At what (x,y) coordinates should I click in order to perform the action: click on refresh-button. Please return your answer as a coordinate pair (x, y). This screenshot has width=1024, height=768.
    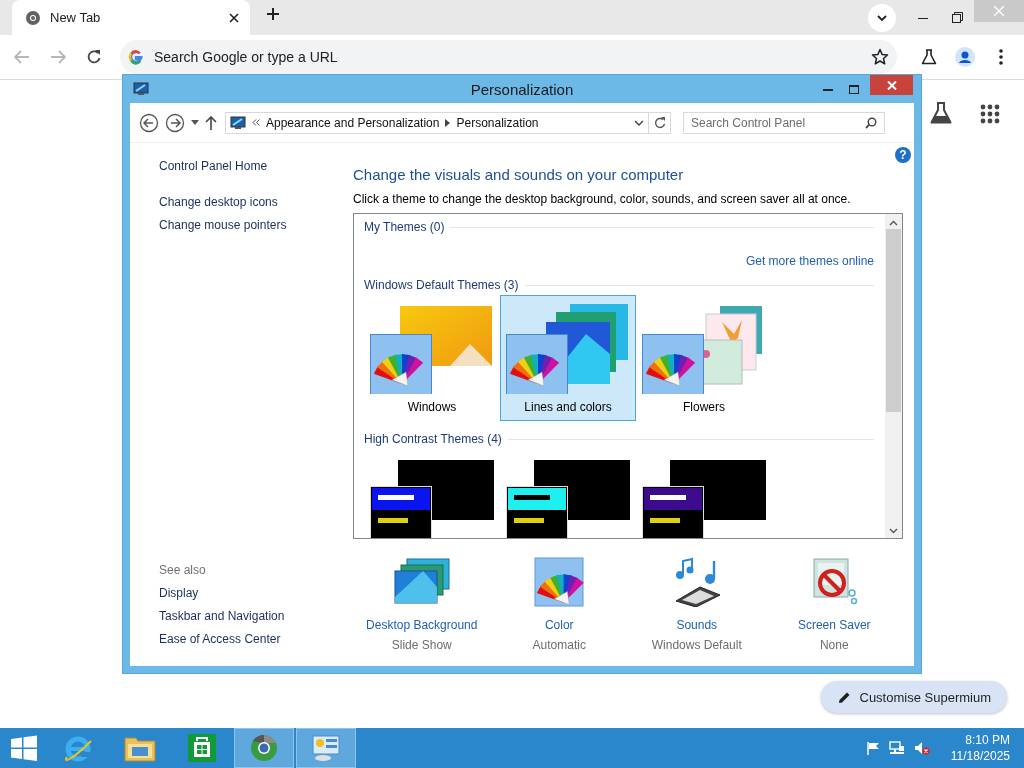
    Looking at the image, I should click on (660, 122).